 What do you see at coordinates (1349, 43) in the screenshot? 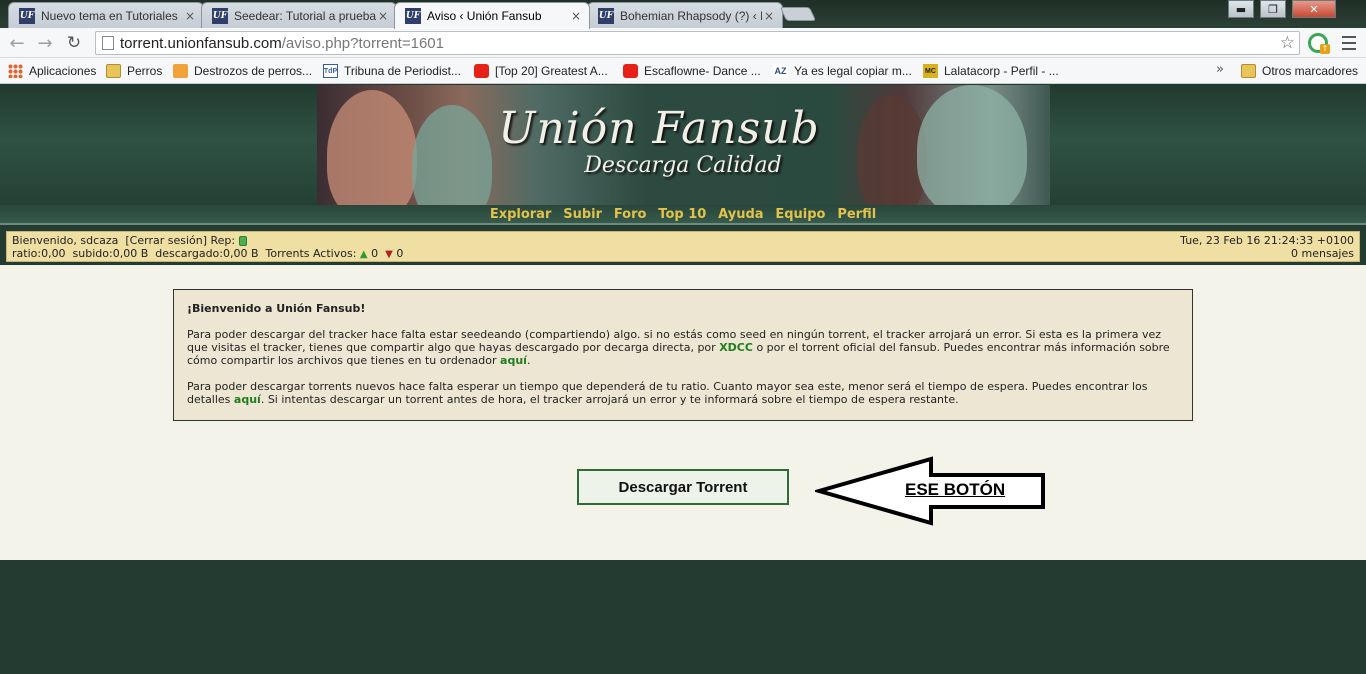
I see `chrome-menu-icon` at bounding box center [1349, 43].